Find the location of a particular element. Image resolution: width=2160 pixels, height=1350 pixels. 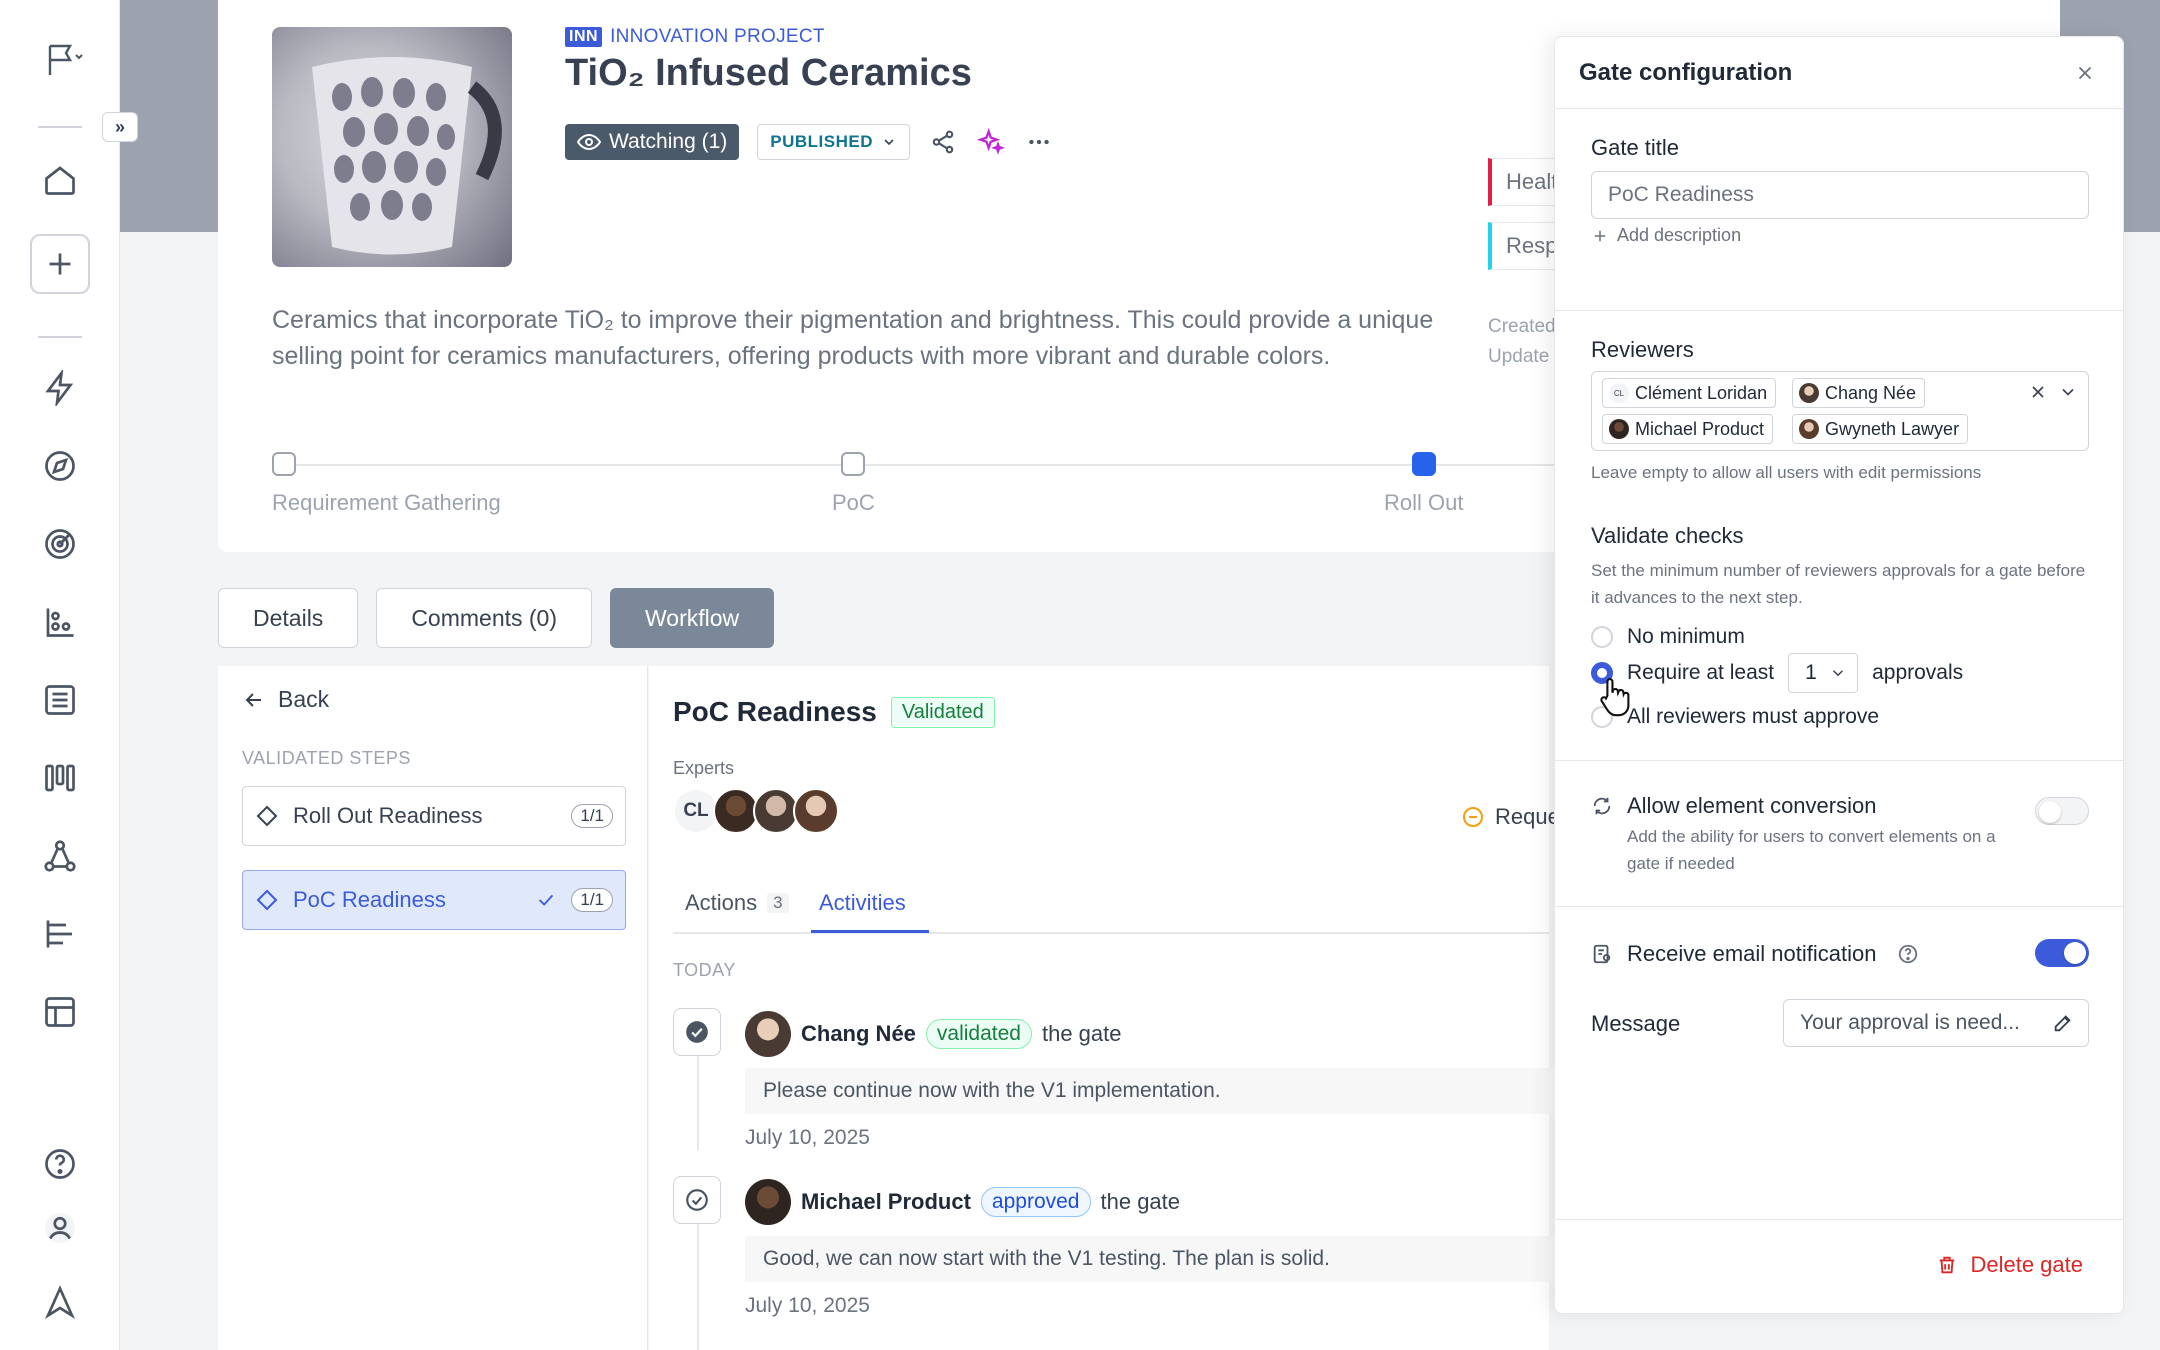

close-icon is located at coordinates (2085, 73).